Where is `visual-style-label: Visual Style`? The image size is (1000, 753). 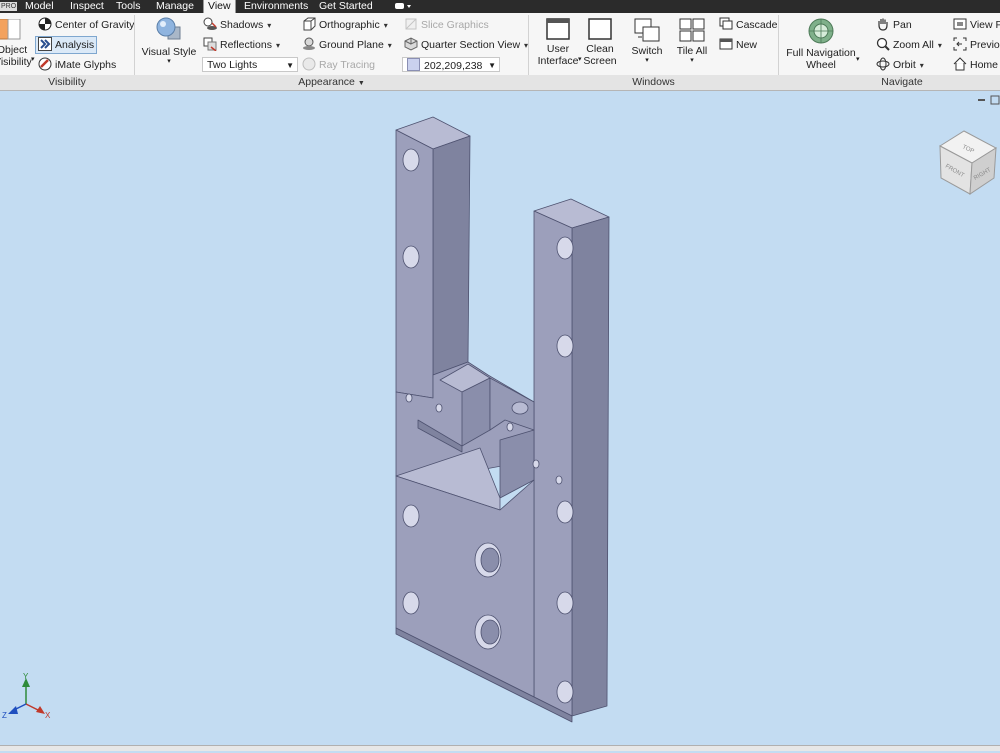
visual-style-label: Visual Style is located at coordinates (169, 52).